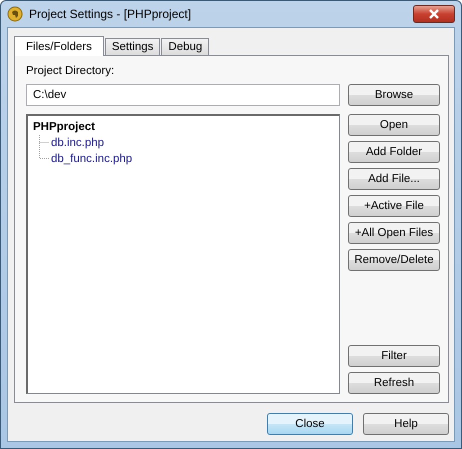  What do you see at coordinates (132, 46) in the screenshot?
I see `tab: Settings` at bounding box center [132, 46].